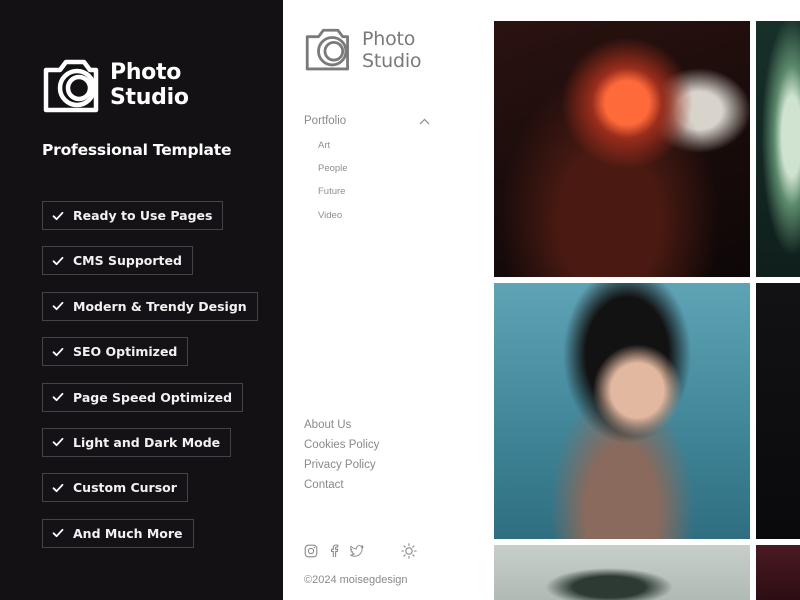 This screenshot has width=800, height=600. What do you see at coordinates (147, 442) in the screenshot?
I see `feature-label: Light and Dark Mode` at bounding box center [147, 442].